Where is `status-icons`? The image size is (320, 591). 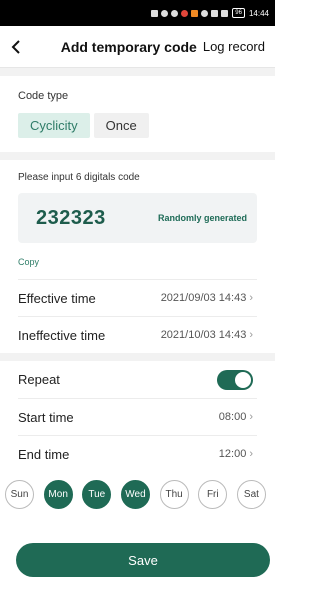 status-icons is located at coordinates (190, 13).